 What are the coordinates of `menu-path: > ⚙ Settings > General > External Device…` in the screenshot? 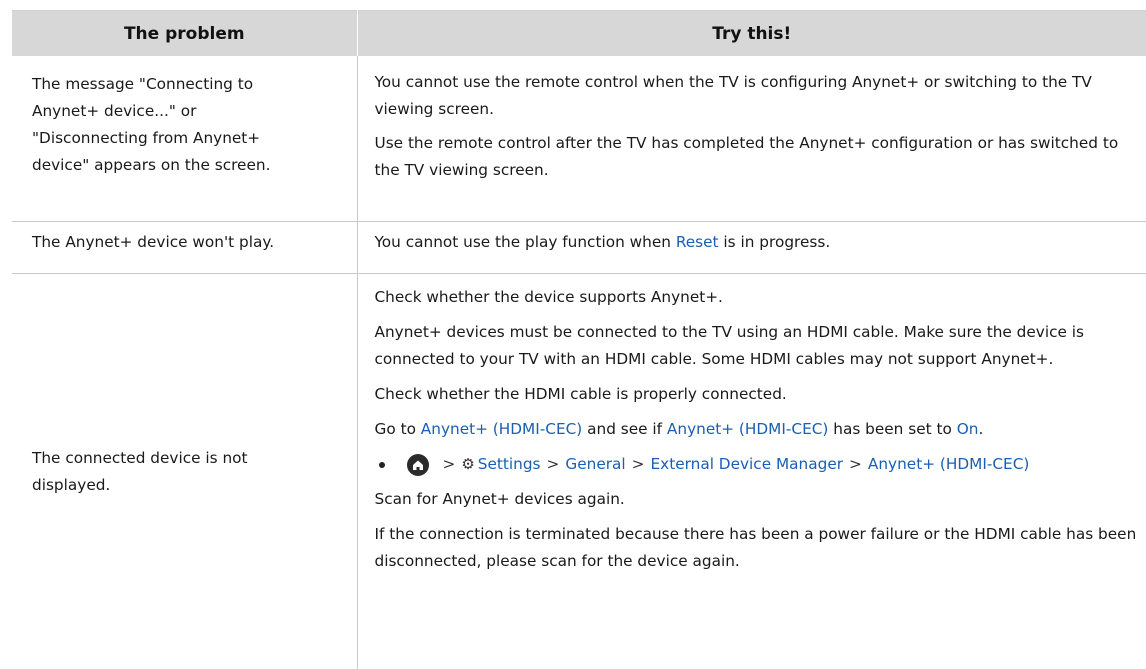 It's located at (759, 464).